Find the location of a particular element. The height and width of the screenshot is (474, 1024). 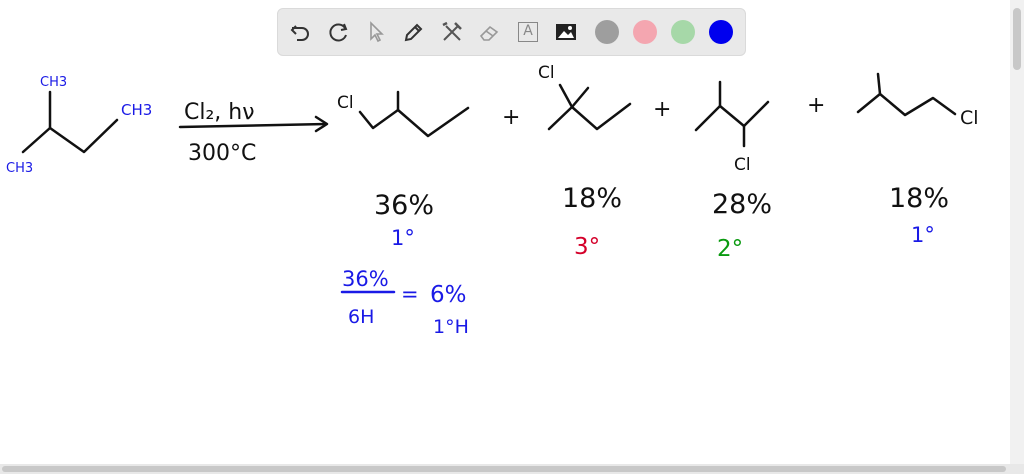

cl-label-product-3: Cl is located at coordinates (742, 165).